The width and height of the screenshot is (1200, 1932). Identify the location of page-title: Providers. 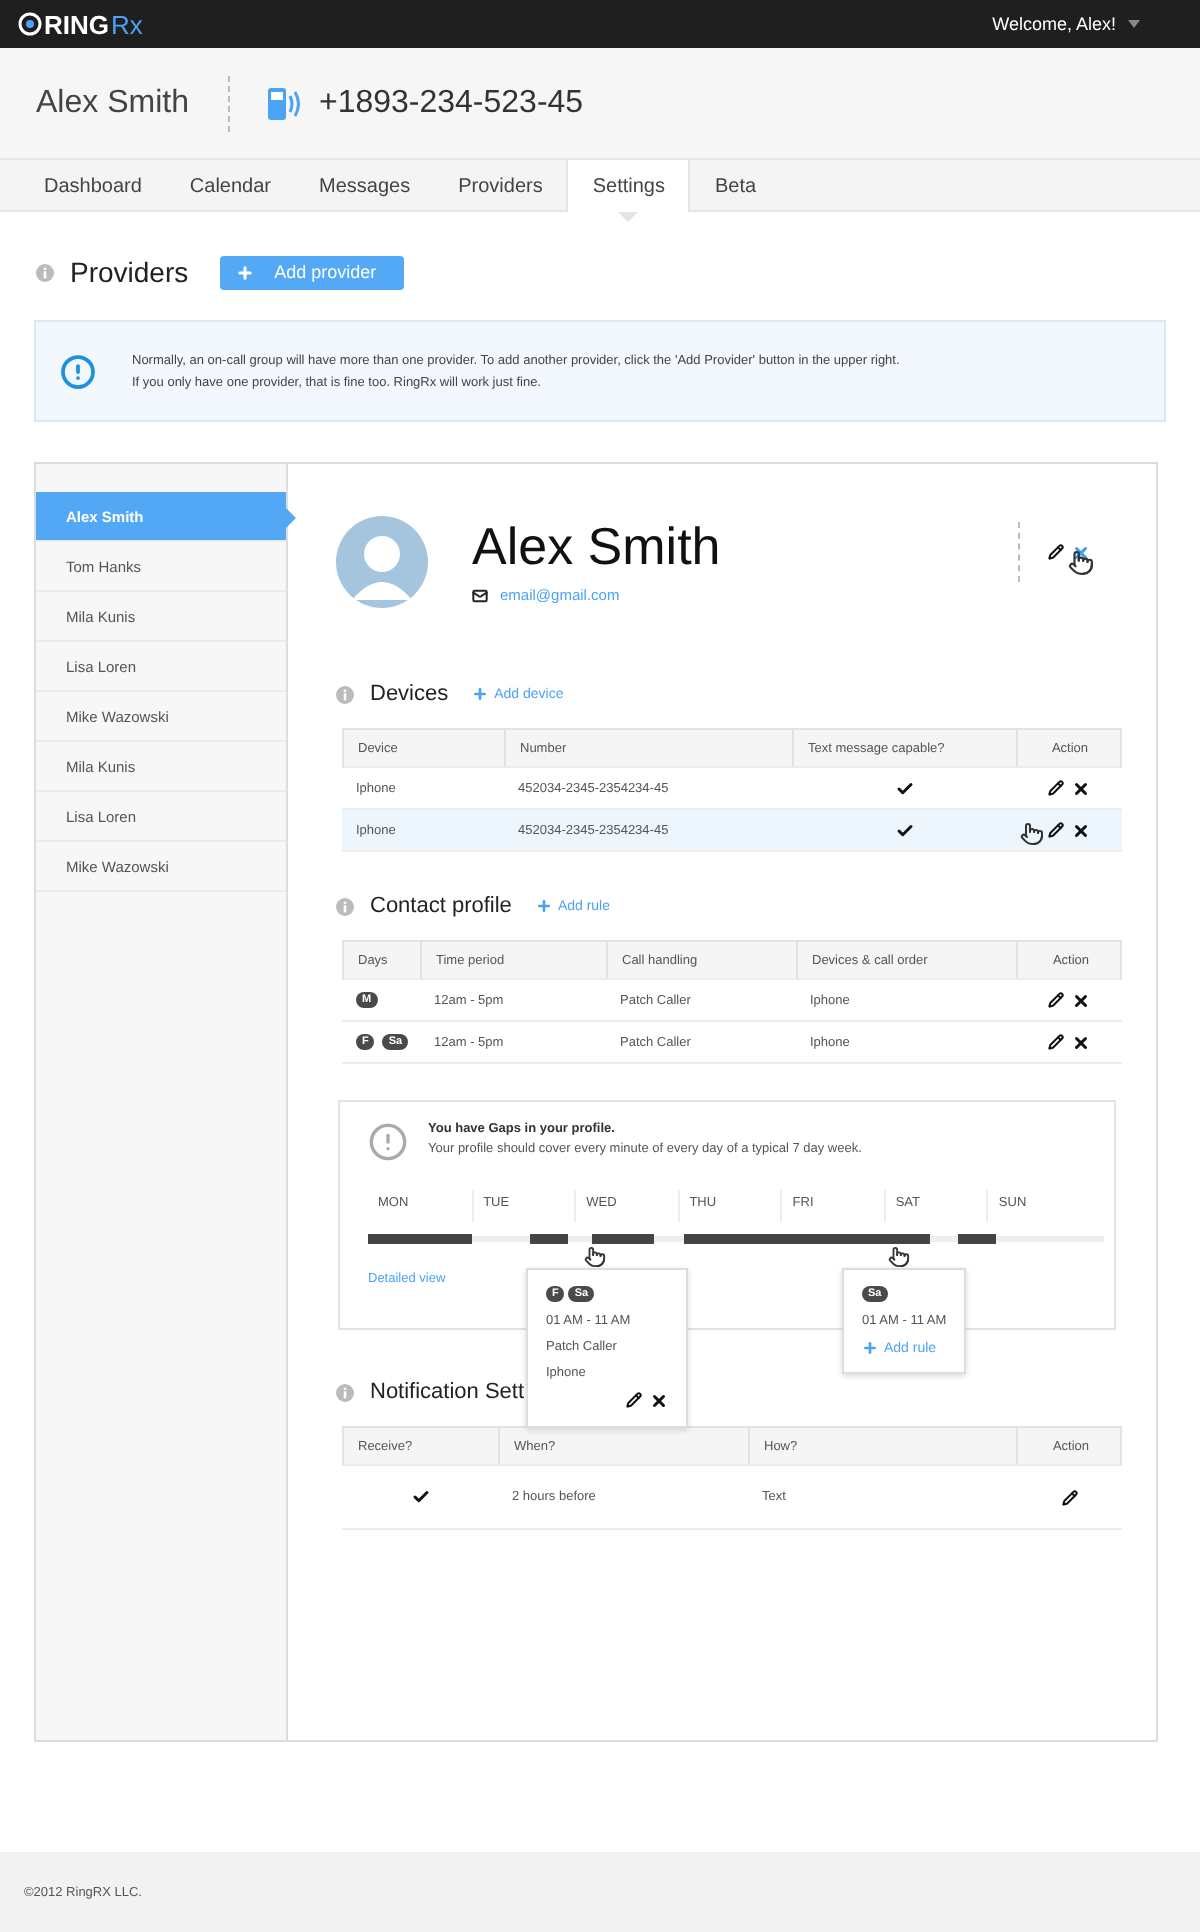
(129, 272).